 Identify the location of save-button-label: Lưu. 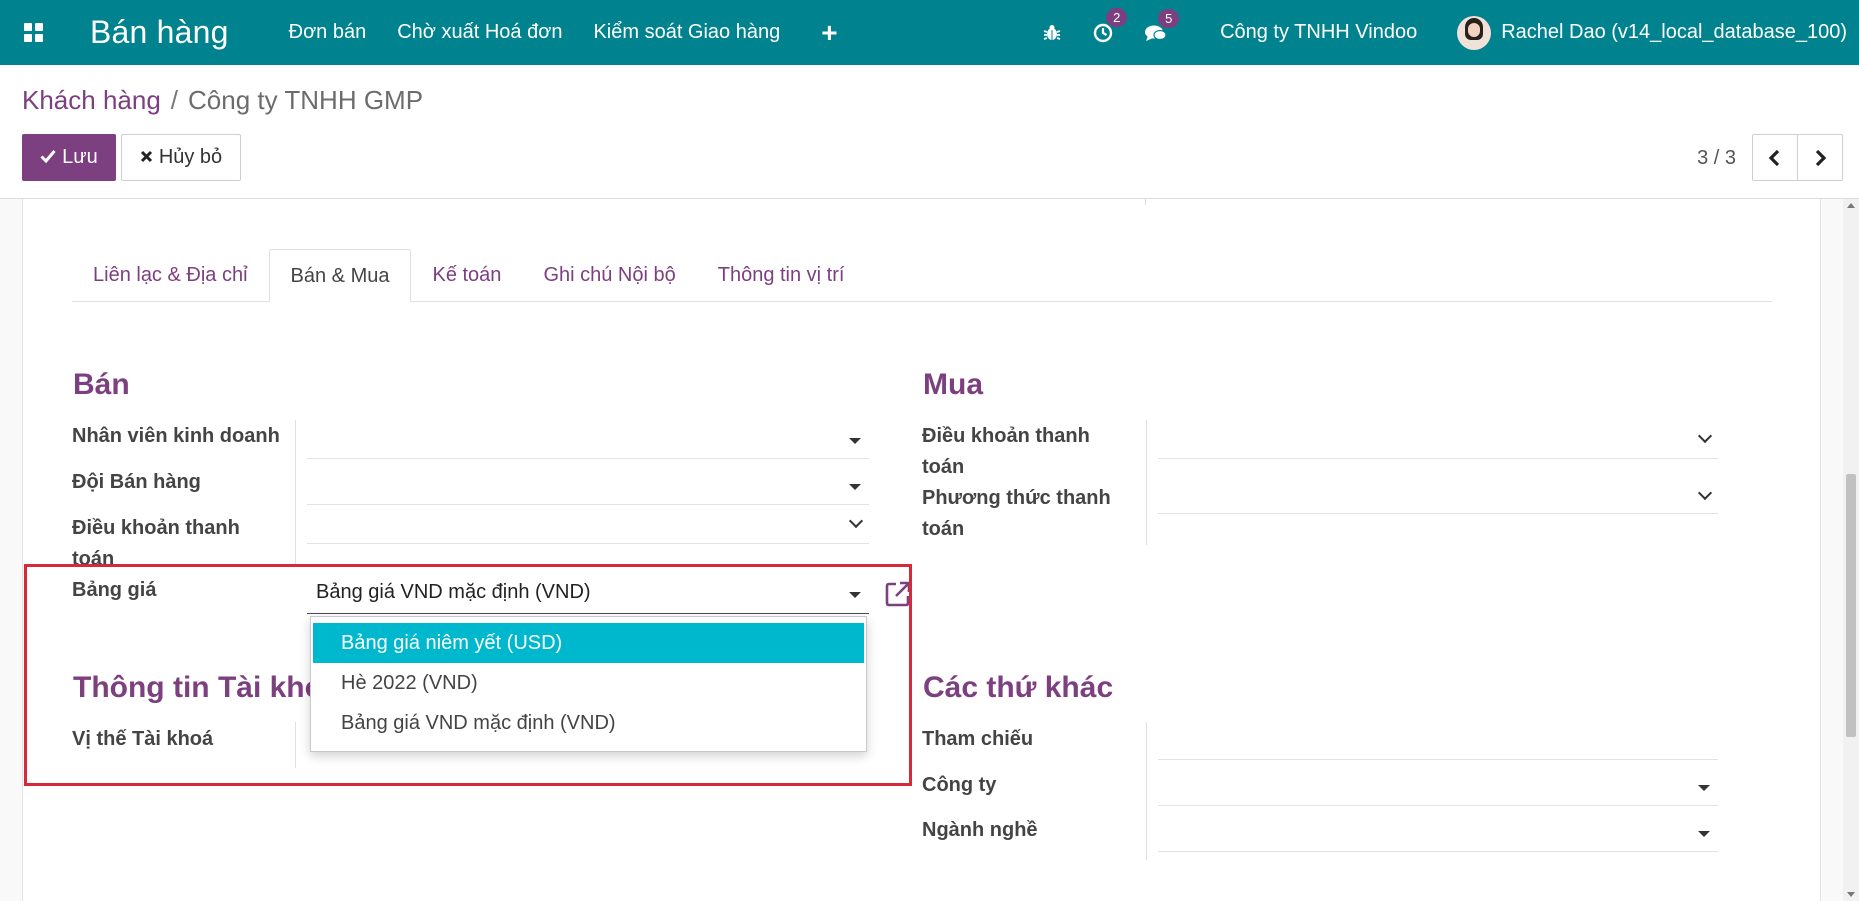
(80, 157).